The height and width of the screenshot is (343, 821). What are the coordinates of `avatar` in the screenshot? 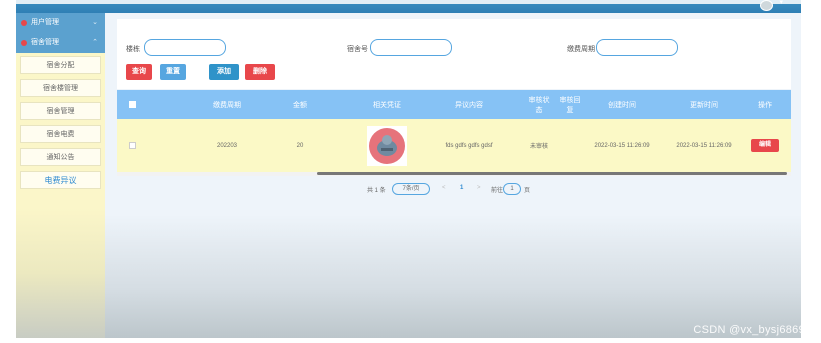 It's located at (766, 5).